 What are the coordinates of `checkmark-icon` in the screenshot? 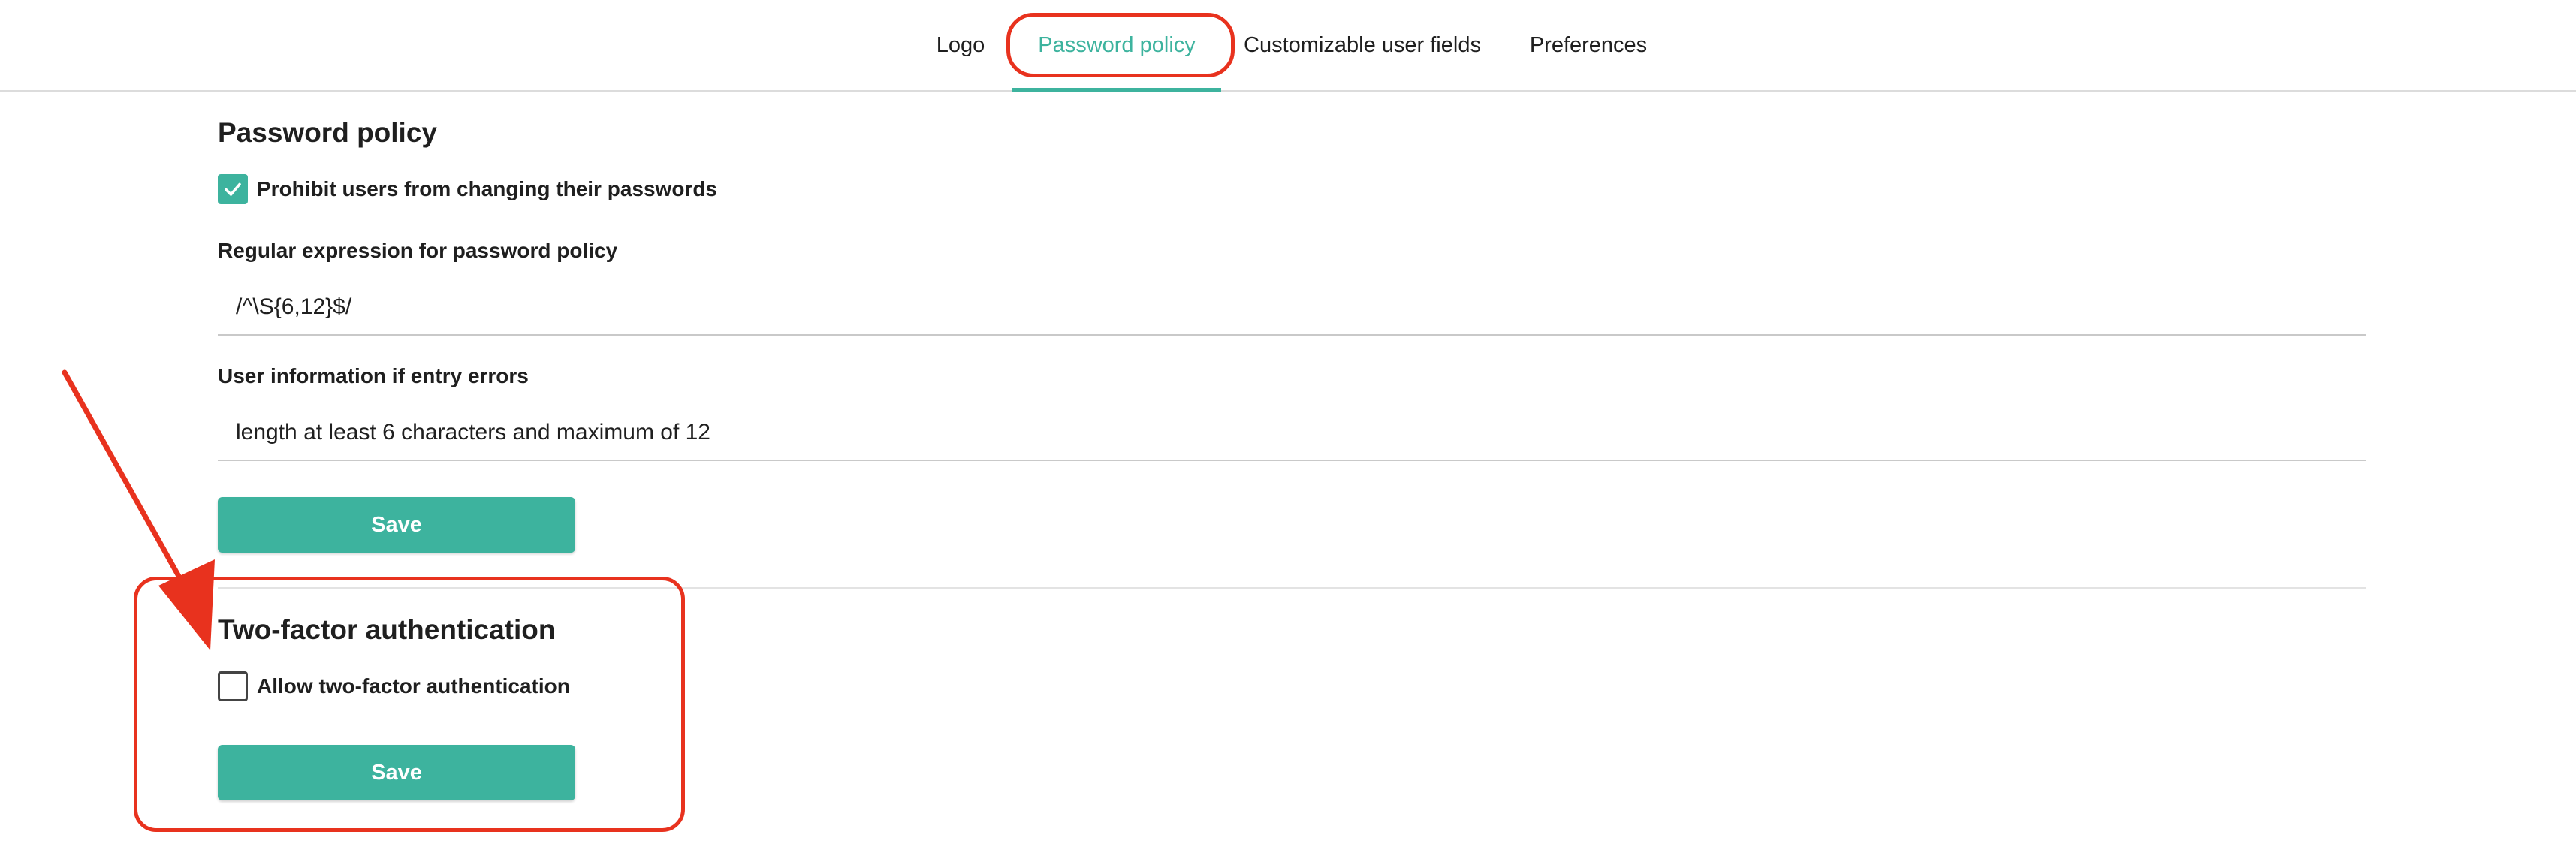 It's located at (233, 189).